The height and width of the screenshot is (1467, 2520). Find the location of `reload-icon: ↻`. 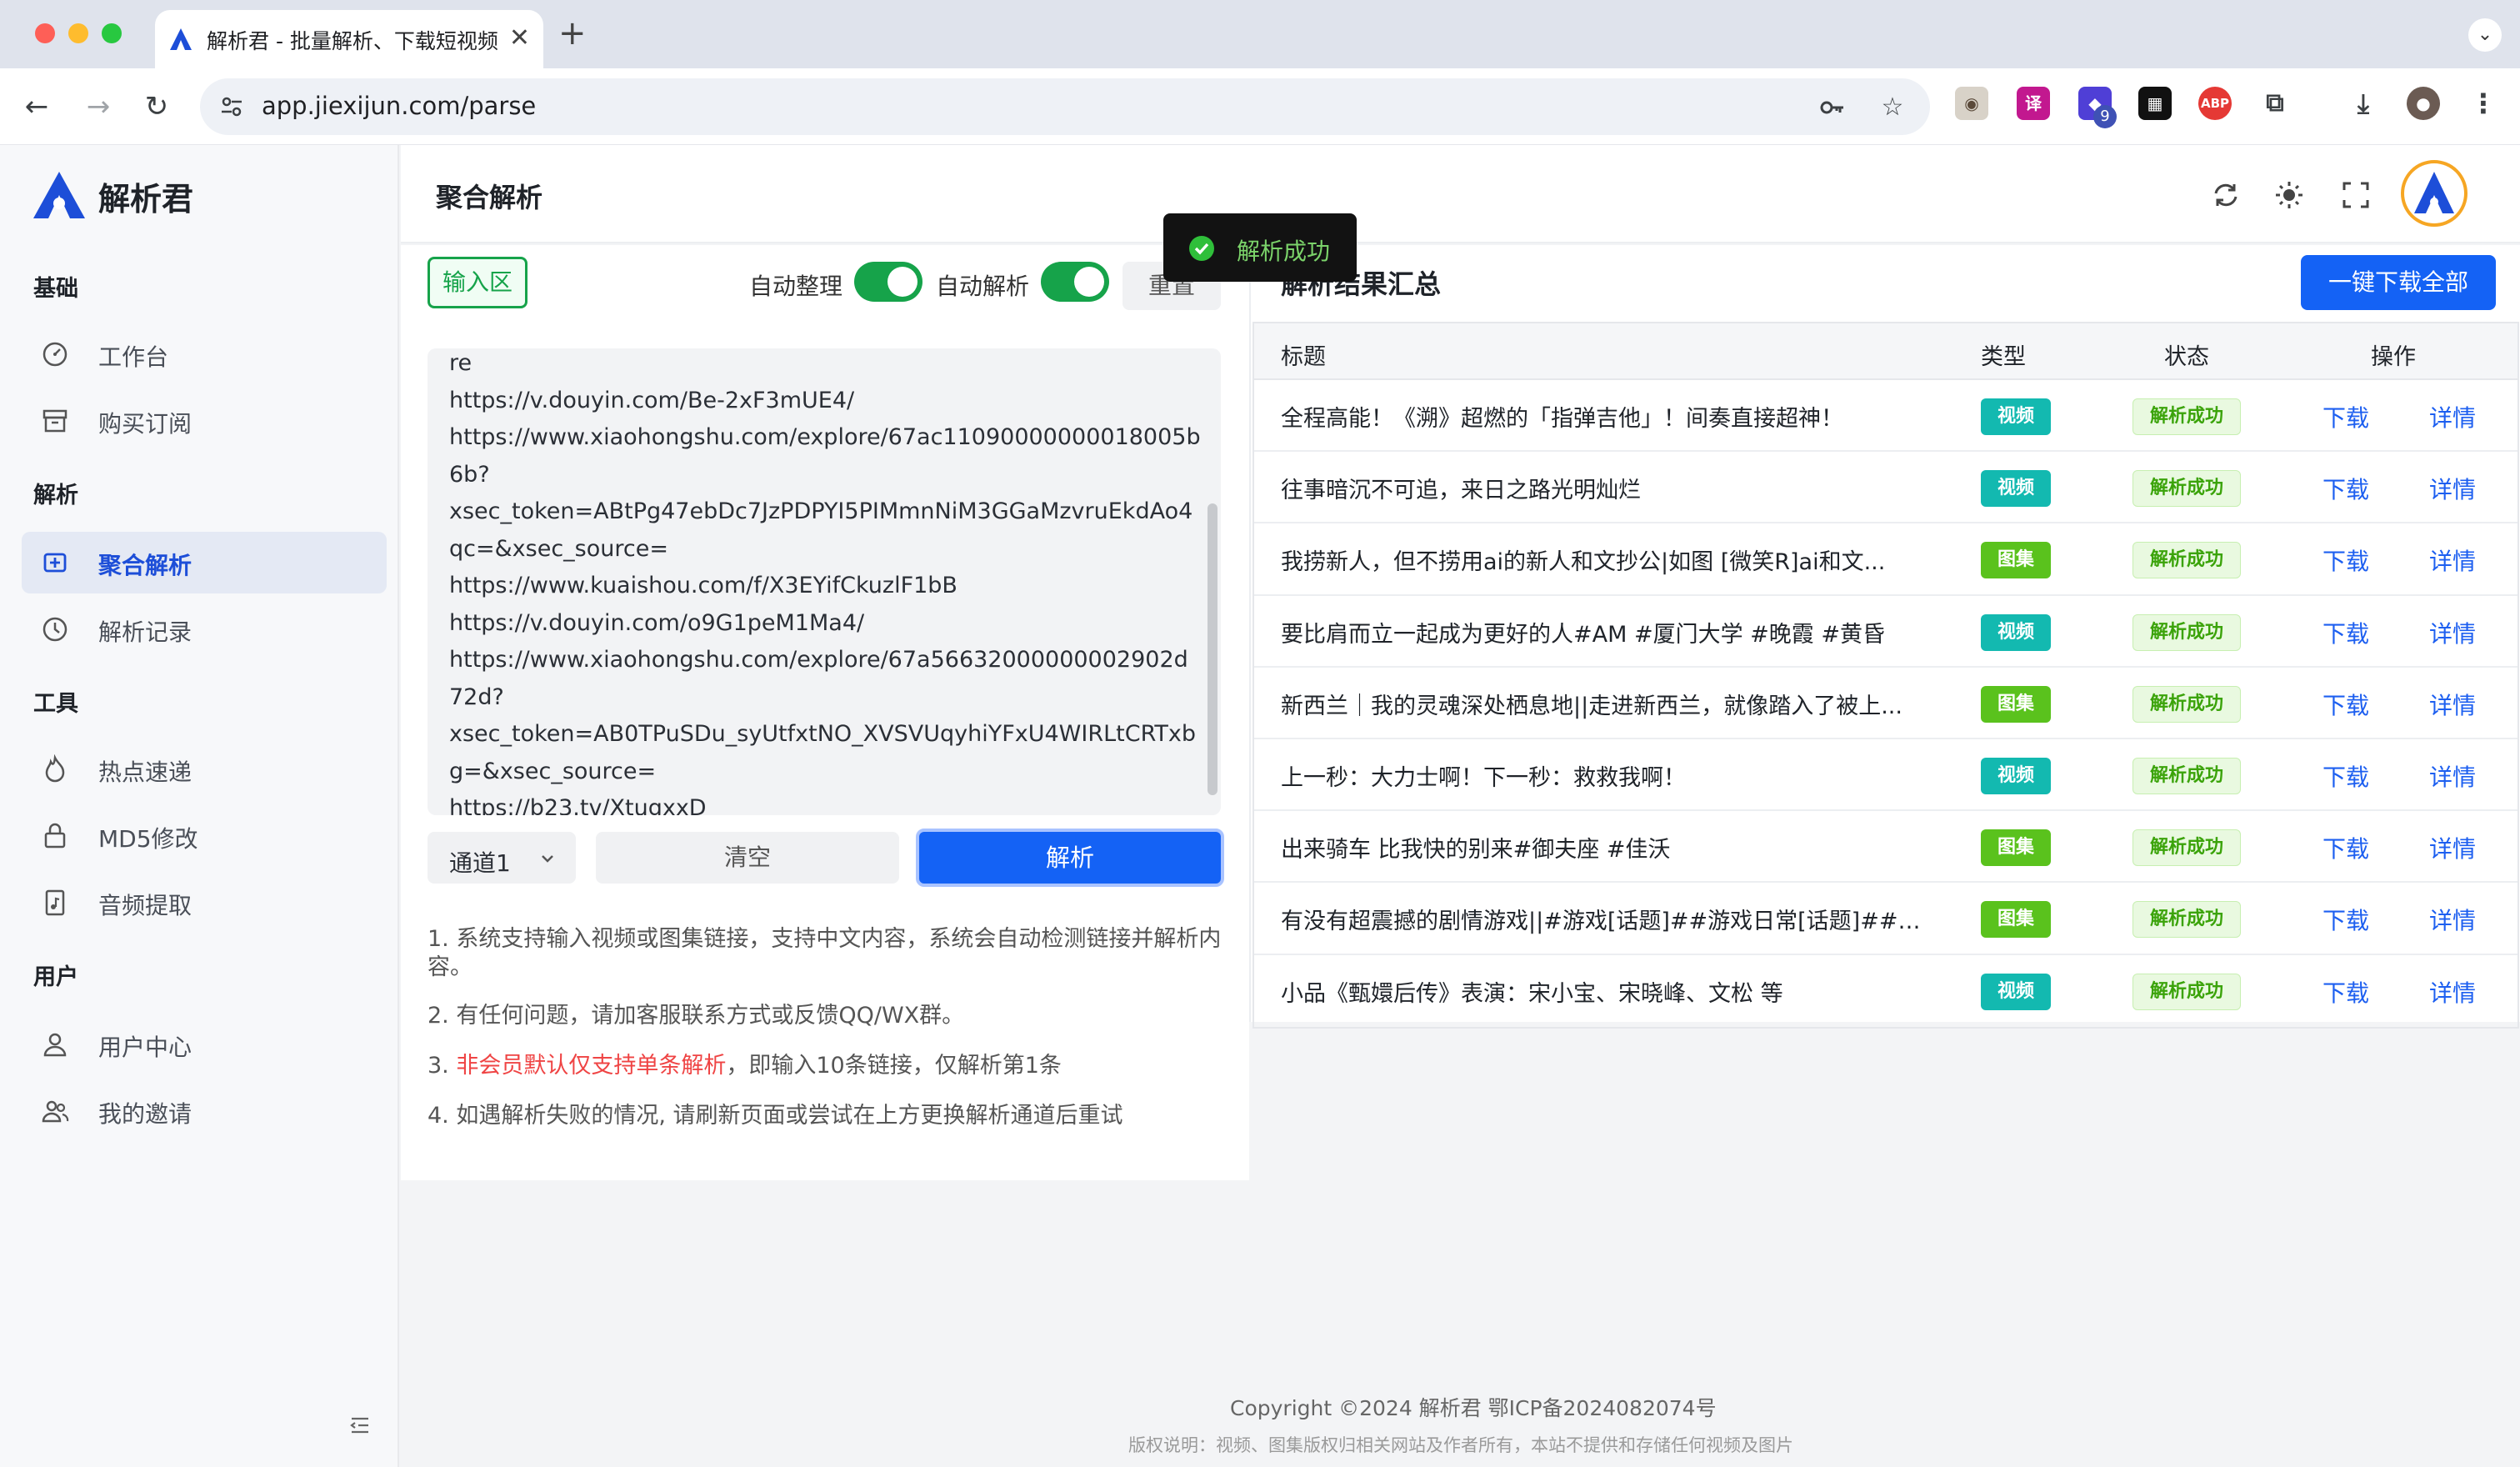

reload-icon: ↻ is located at coordinates (156, 106).